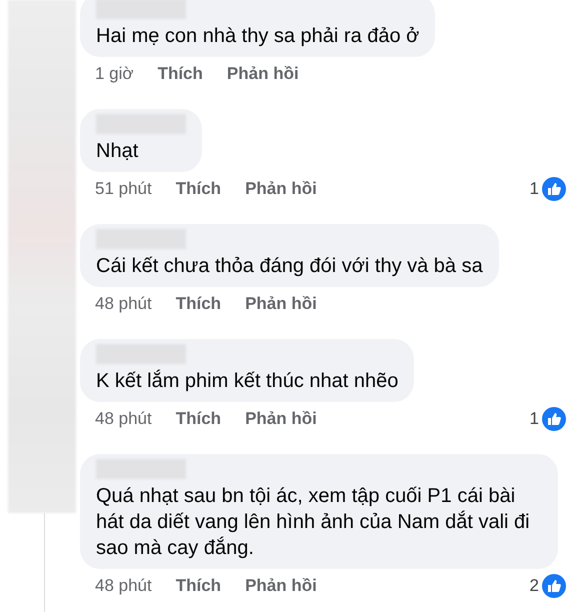 The height and width of the screenshot is (612, 580). I want to click on reaction-count: 2, so click(534, 586).